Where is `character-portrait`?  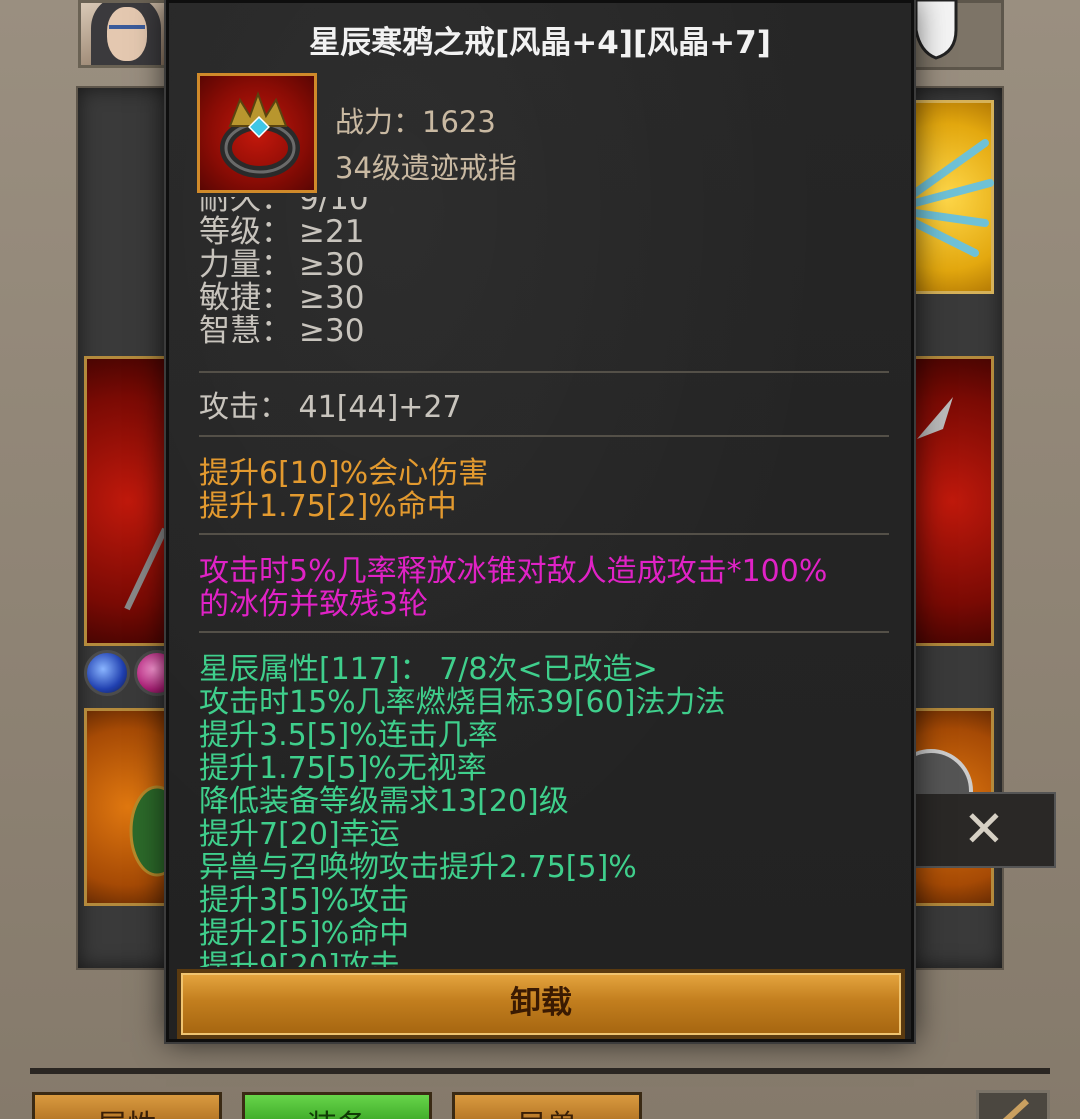 character-portrait is located at coordinates (123, 34).